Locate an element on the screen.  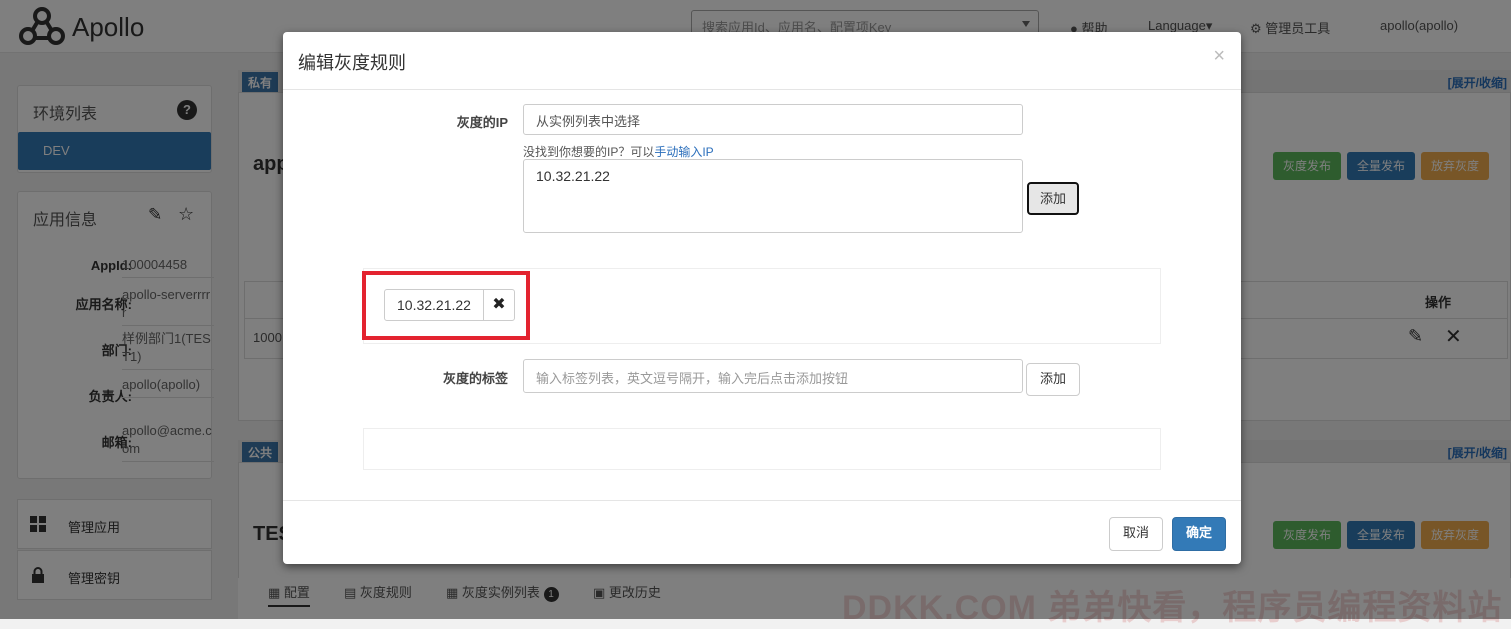
modal-footer: 取消 确定 is located at coordinates (762, 532).